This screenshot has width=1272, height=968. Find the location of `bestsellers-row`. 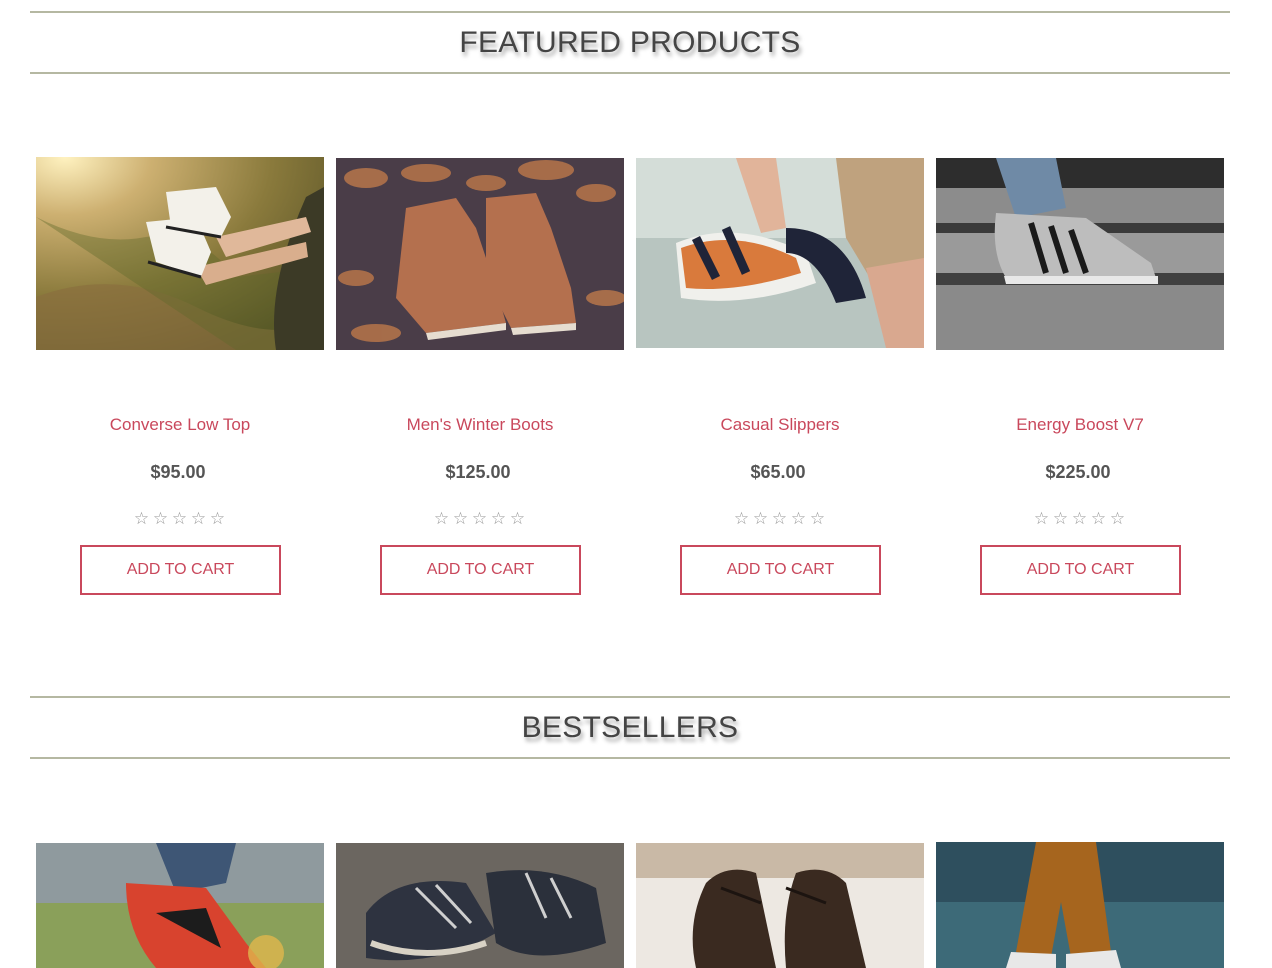

bestsellers-row is located at coordinates (630, 905).